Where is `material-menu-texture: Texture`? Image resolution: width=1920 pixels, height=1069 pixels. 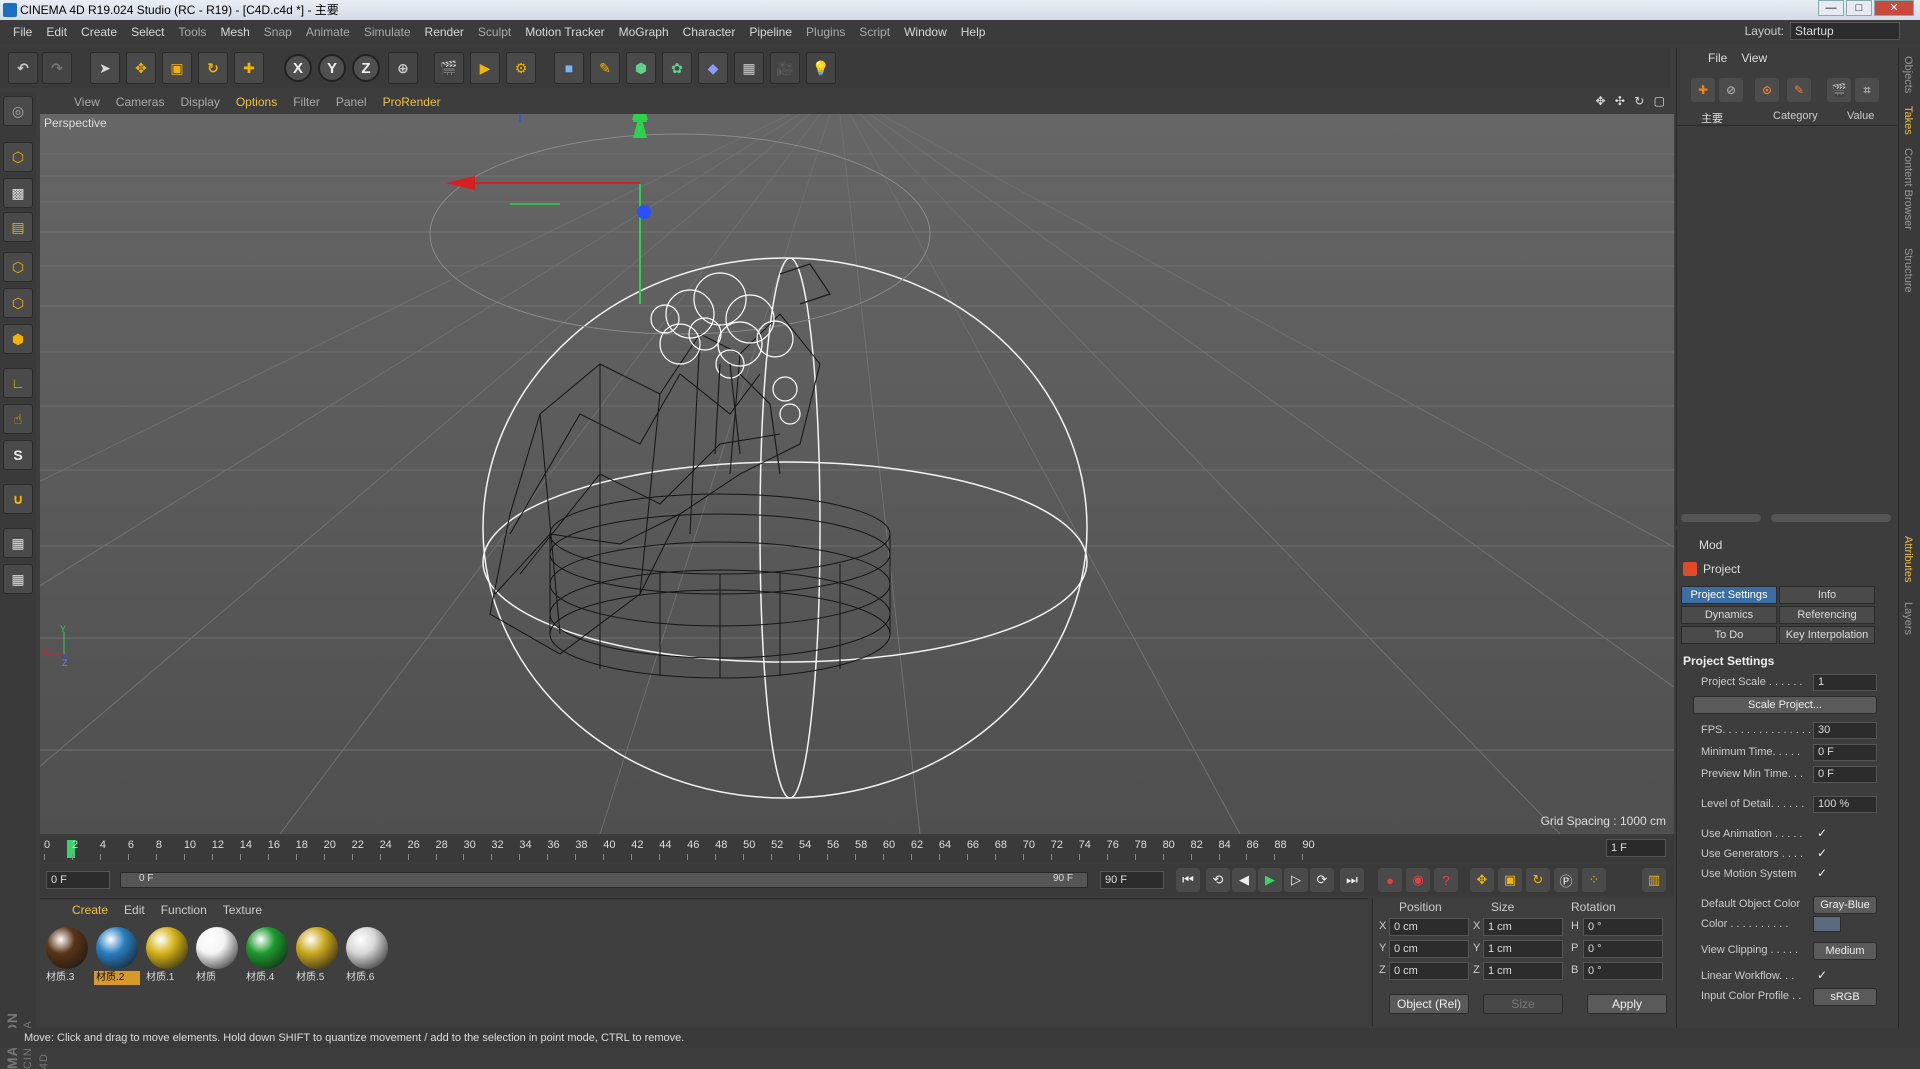
material-menu-texture: Texture is located at coordinates (242, 910).